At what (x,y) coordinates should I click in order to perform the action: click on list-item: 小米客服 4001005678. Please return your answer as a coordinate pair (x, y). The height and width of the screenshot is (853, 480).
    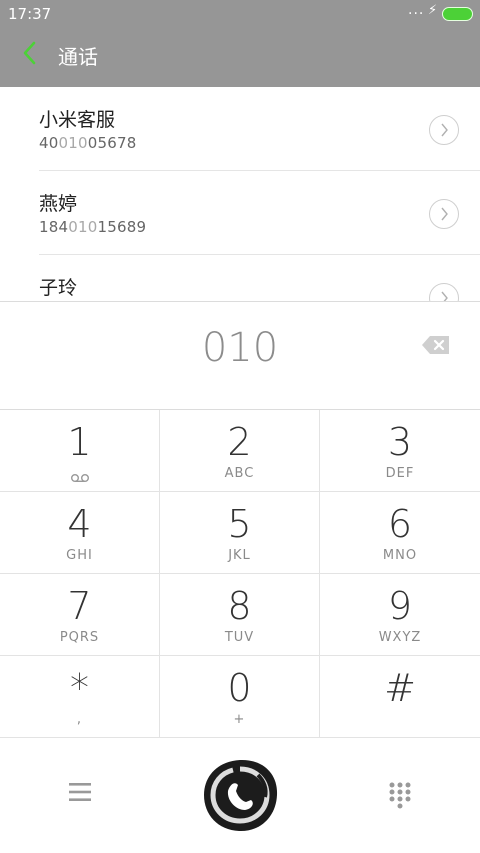
    Looking at the image, I should click on (240, 129).